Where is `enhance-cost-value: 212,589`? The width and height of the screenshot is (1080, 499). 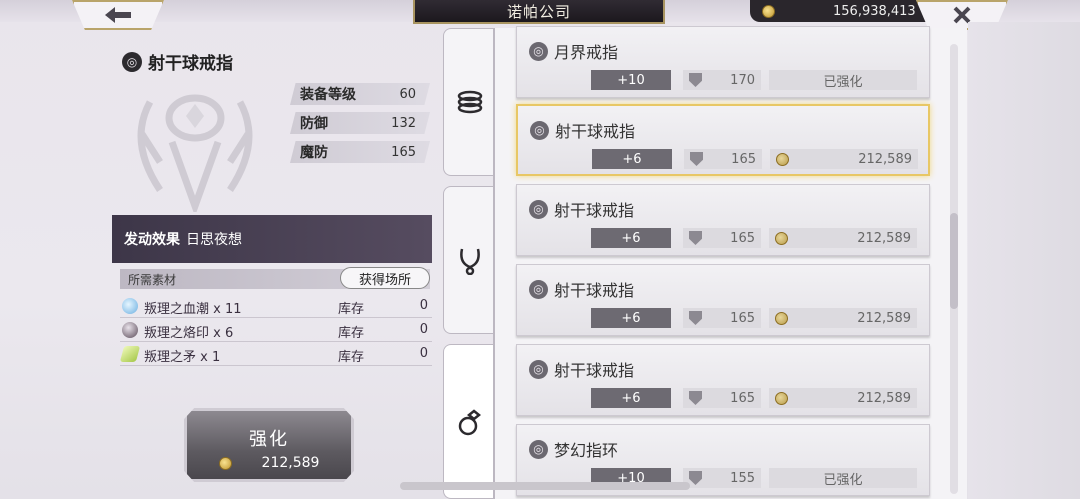
enhance-cost-value: 212,589 is located at coordinates (290, 463).